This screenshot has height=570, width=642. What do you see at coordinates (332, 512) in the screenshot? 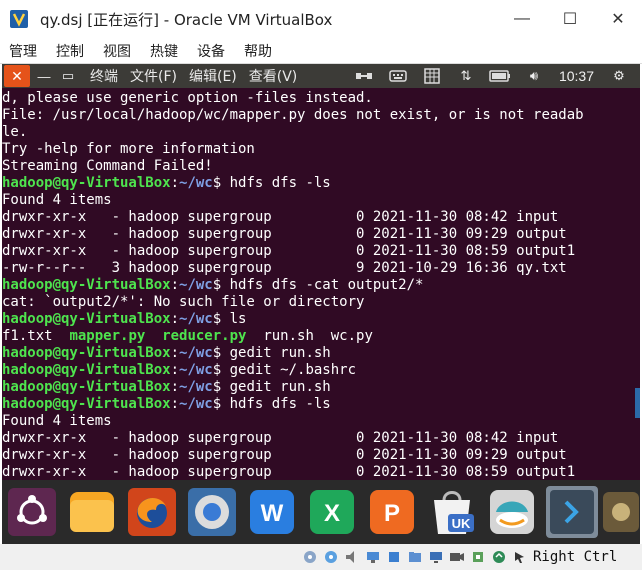
I see `dock-wps-spreadsheets: X` at bounding box center [332, 512].